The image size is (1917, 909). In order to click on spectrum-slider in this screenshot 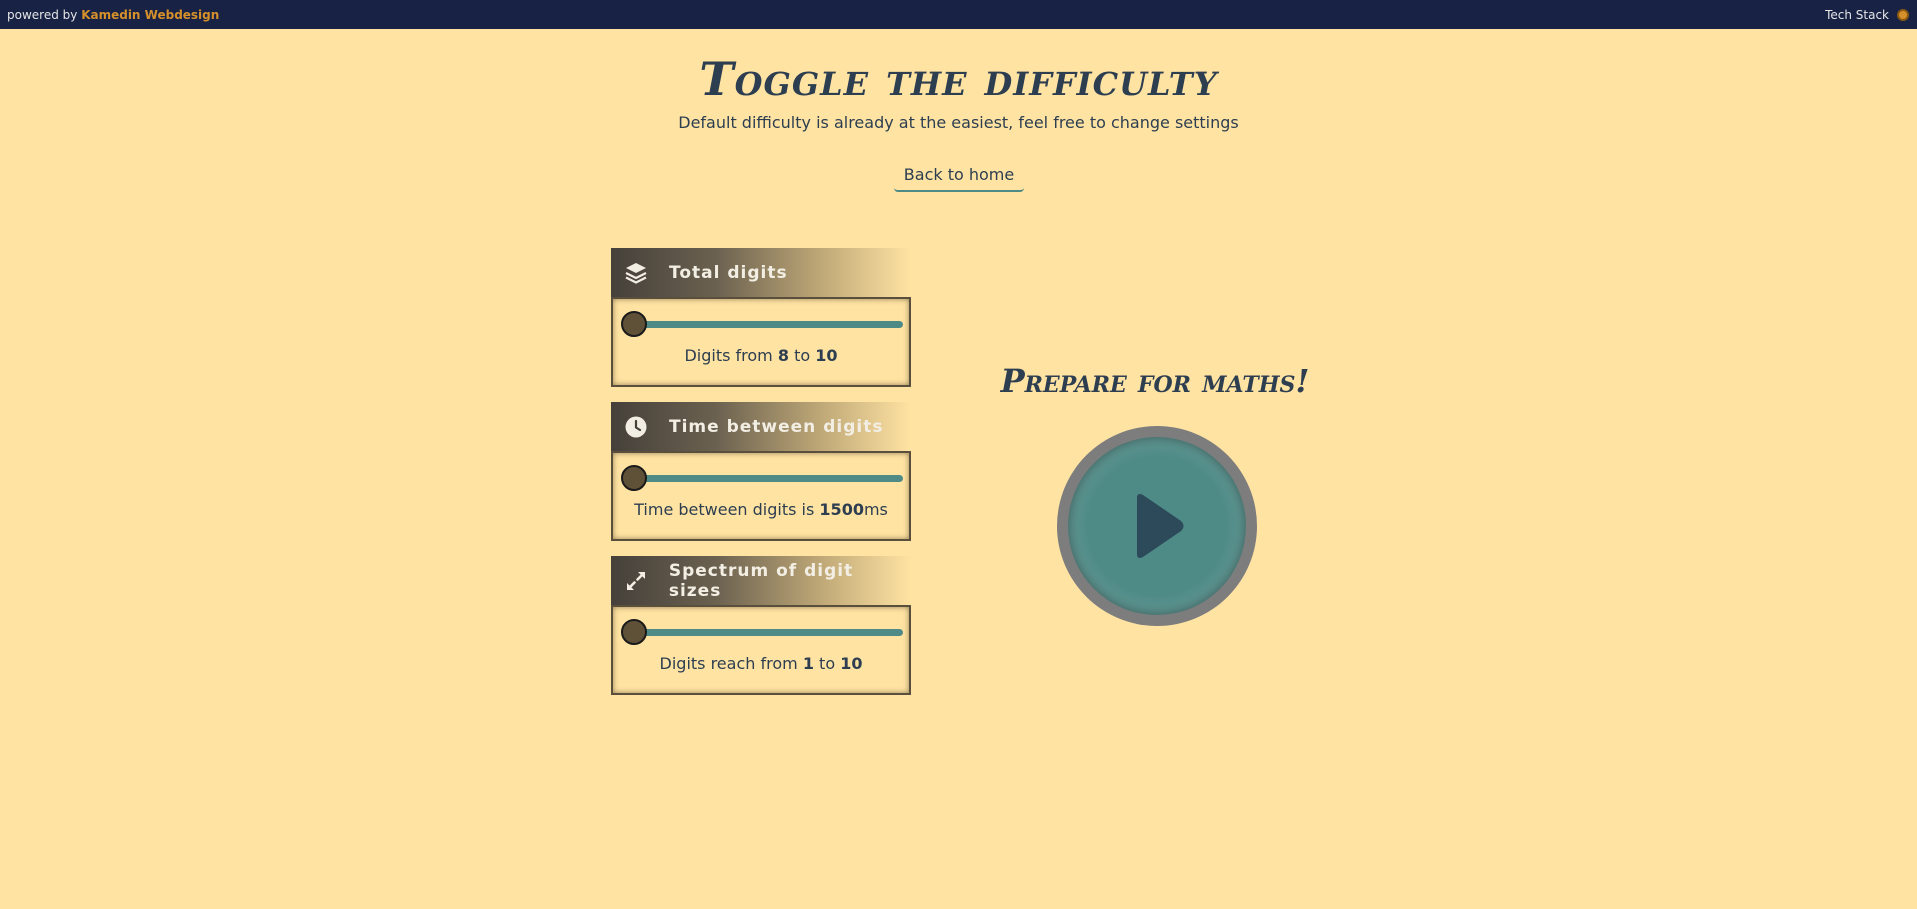, I will do `click(762, 632)`.